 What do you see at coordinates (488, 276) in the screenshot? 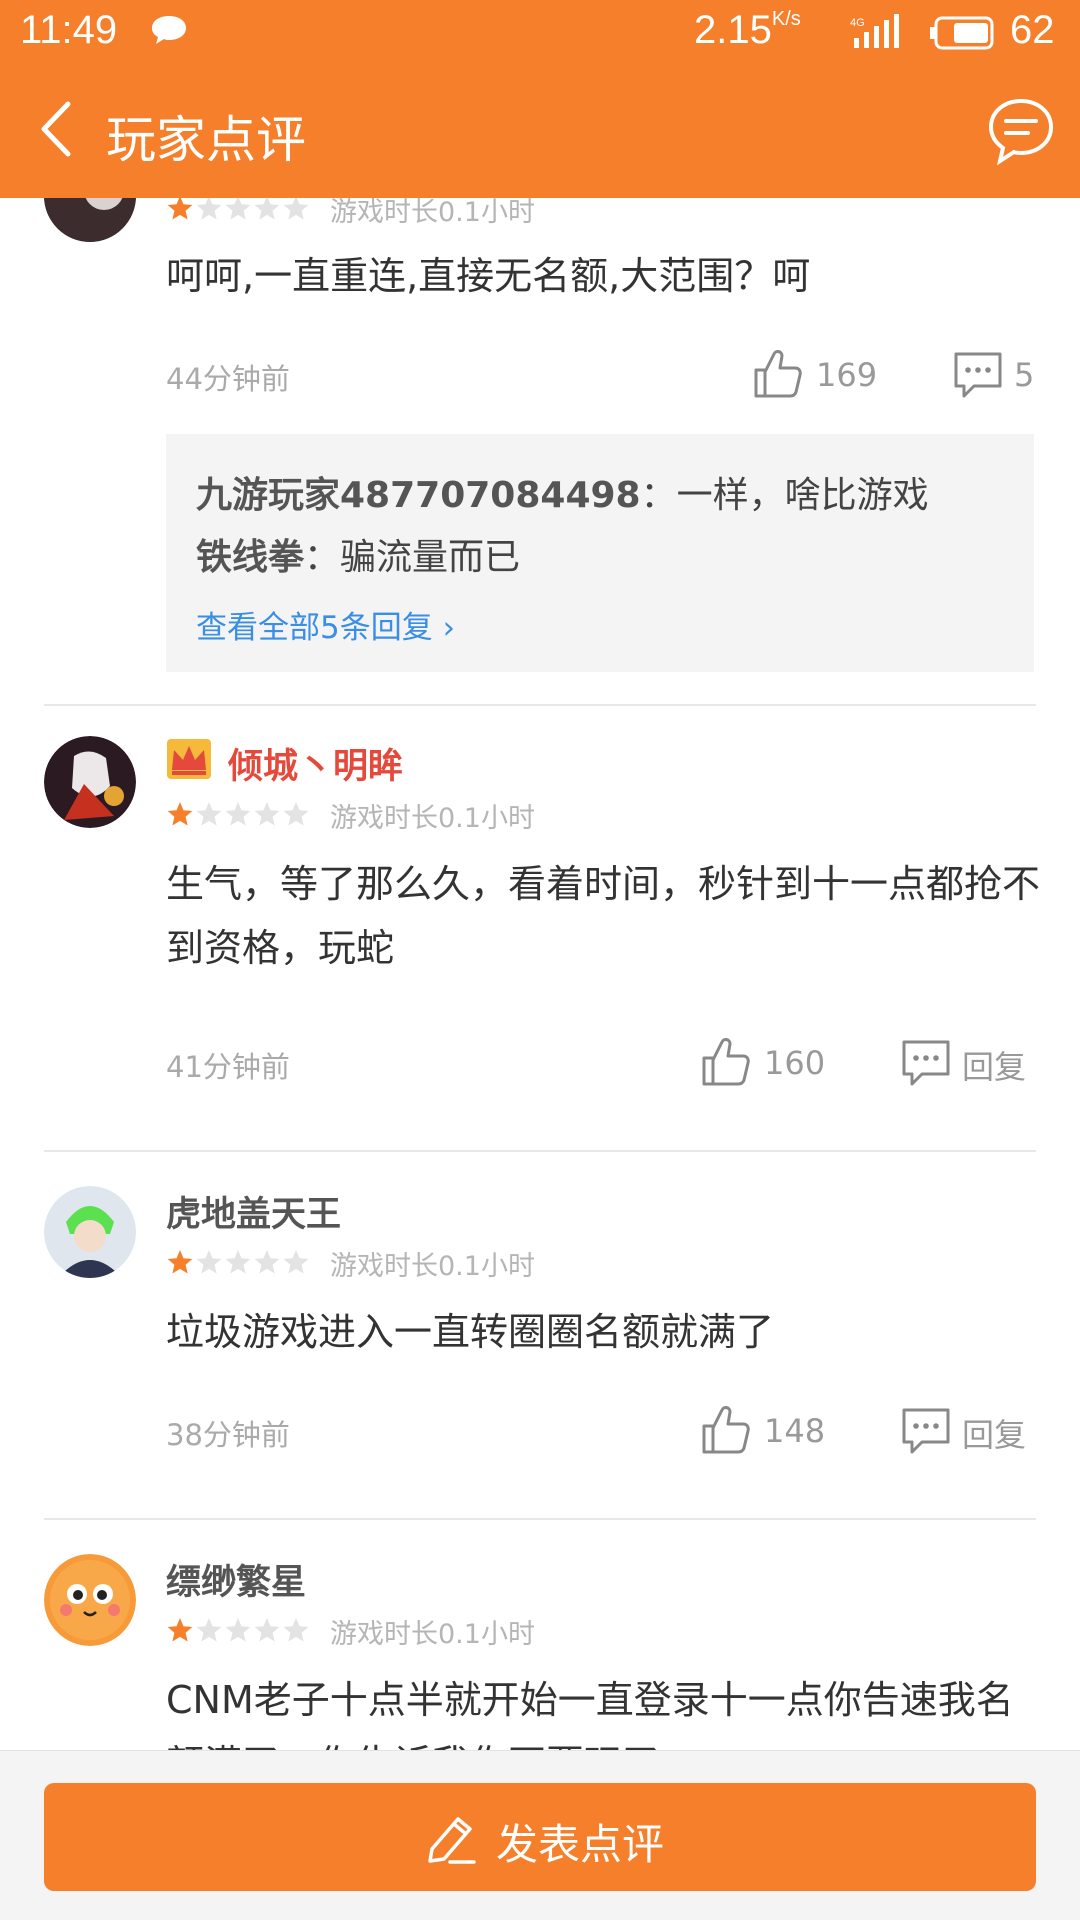
I see `review-content: 呵呵,一直重连,直接无名额,大范围？呵` at bounding box center [488, 276].